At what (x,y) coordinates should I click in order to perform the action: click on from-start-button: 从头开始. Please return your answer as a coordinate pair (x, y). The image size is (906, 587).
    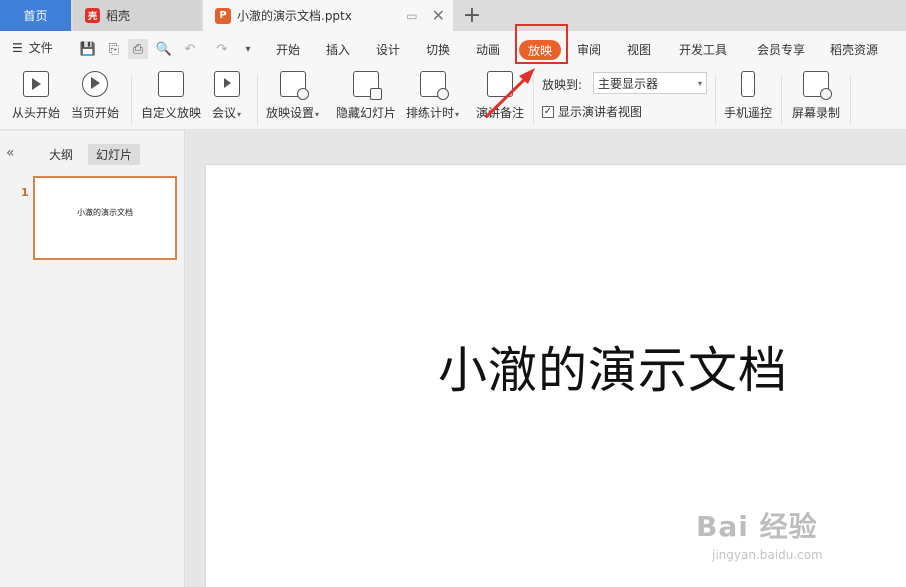
    Looking at the image, I should click on (36, 96).